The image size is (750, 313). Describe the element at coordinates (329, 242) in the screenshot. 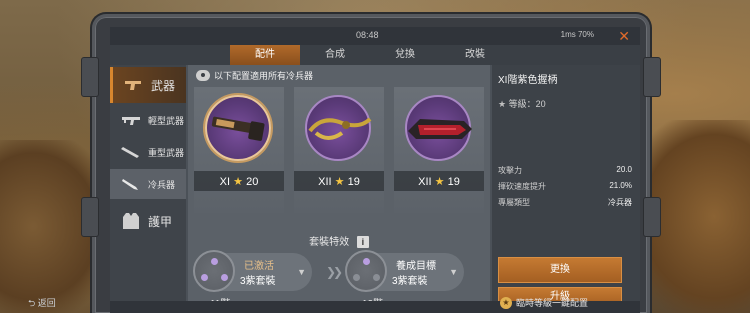

I see `set-effect-label: 套裝特效` at that location.